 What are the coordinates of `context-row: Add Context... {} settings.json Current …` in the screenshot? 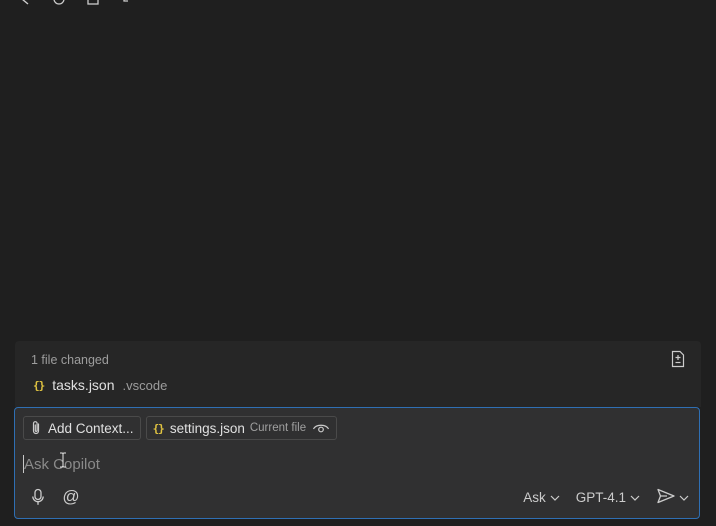 It's located at (180, 428).